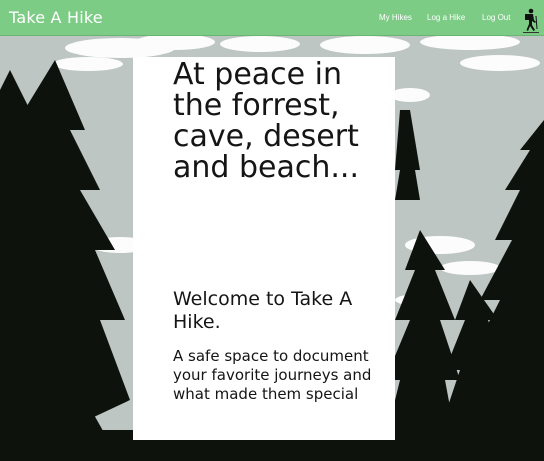  What do you see at coordinates (272, 18) in the screenshot?
I see `navbar: Take A Hike My Hikes Log a Hike Log Out` at bounding box center [272, 18].